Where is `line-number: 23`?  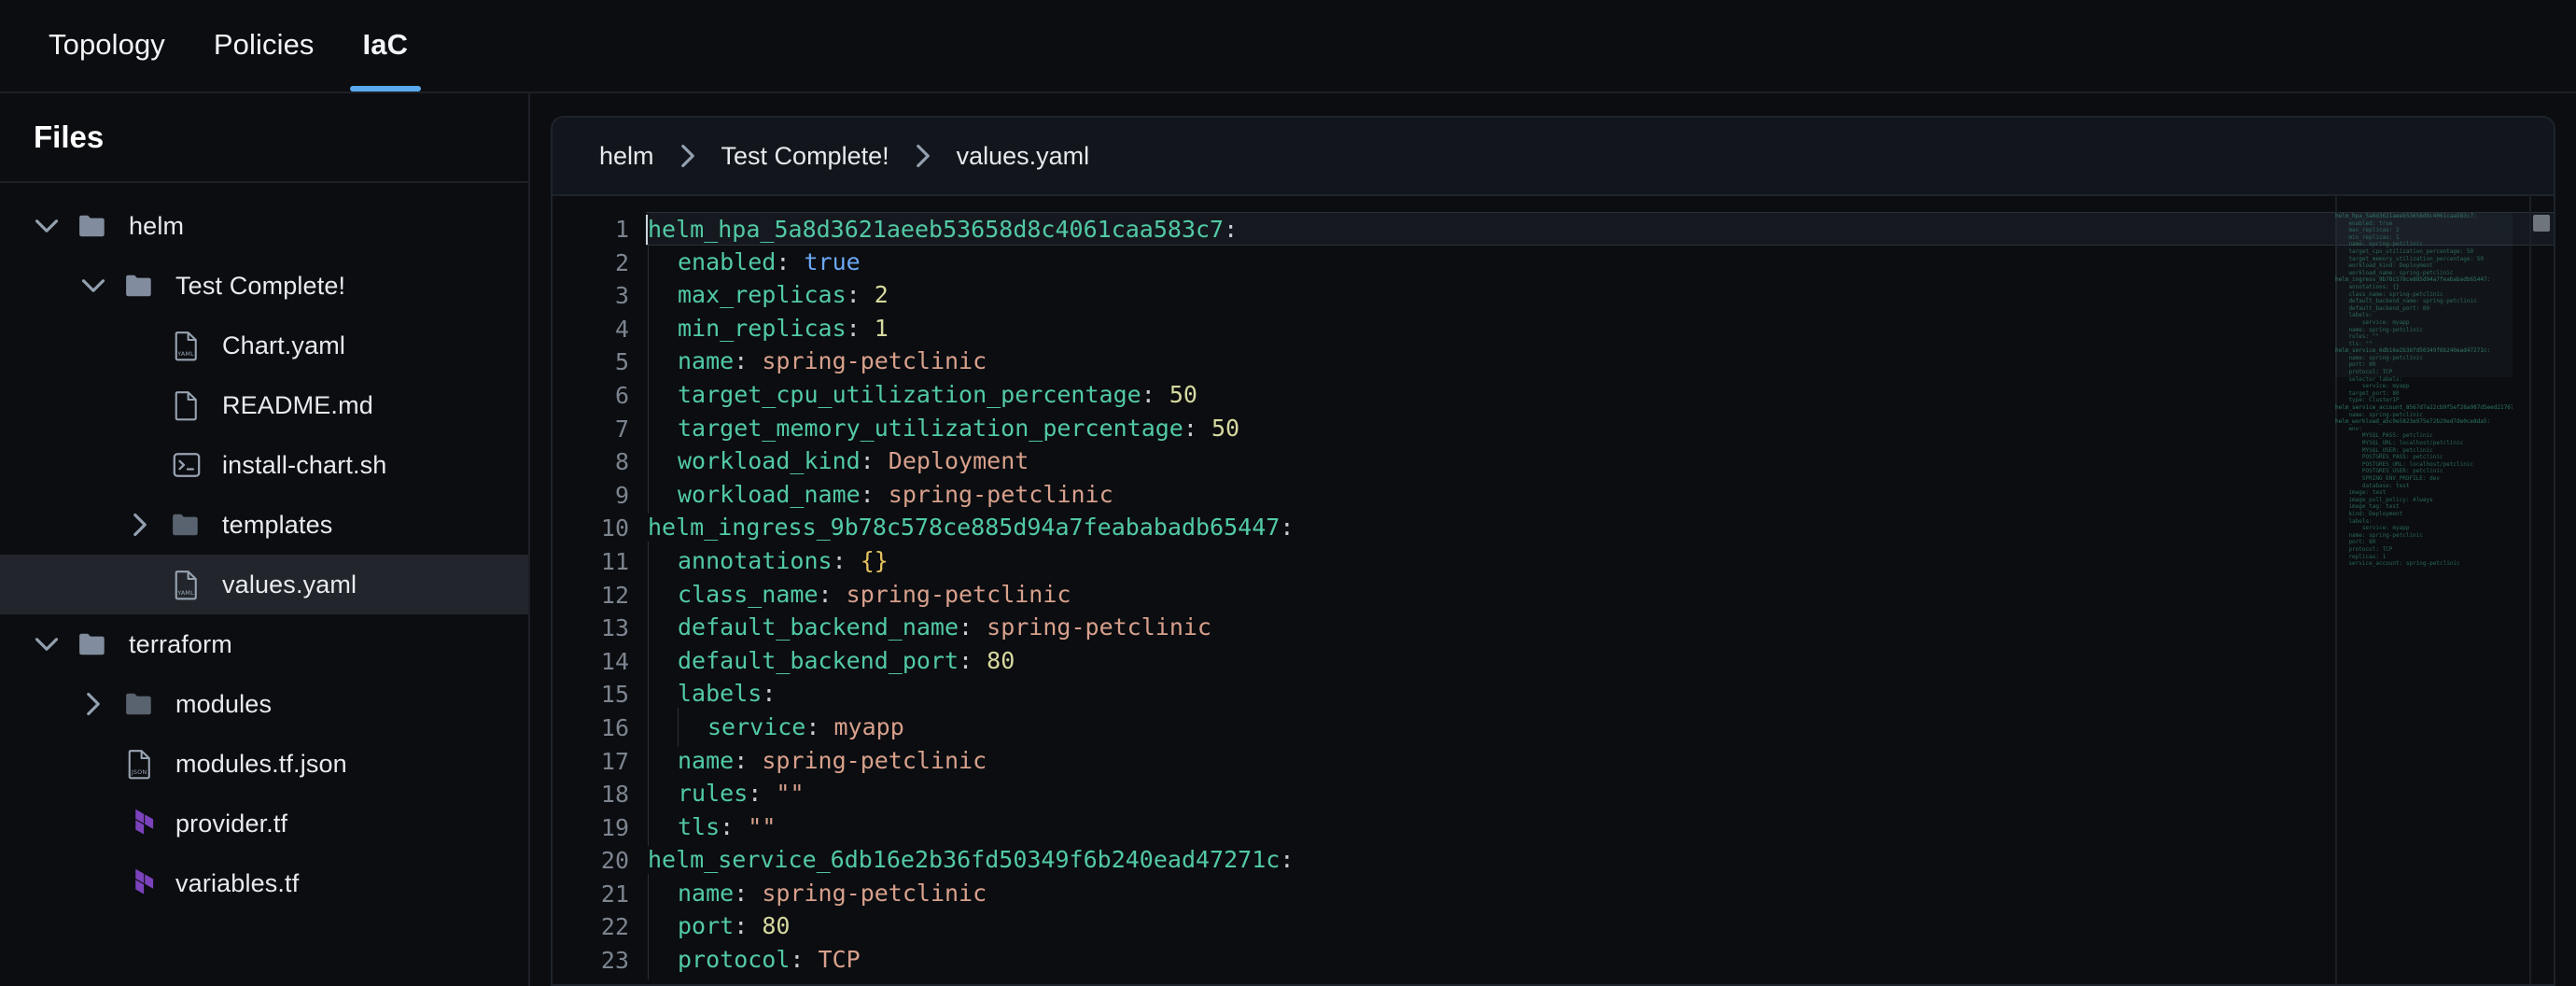
line-number: 23 is located at coordinates (614, 961).